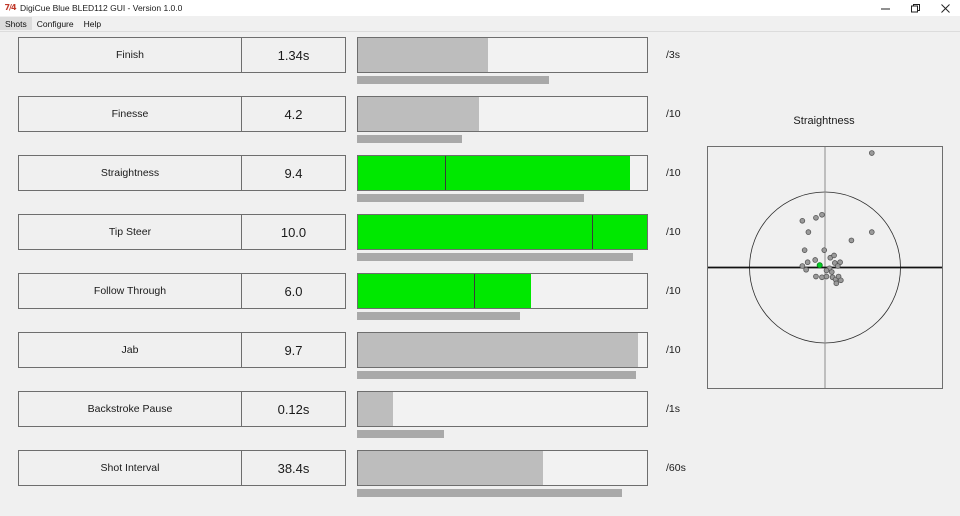 The image size is (960, 516). I want to click on metric-row: Jab 9.7/10, so click(345, 356).